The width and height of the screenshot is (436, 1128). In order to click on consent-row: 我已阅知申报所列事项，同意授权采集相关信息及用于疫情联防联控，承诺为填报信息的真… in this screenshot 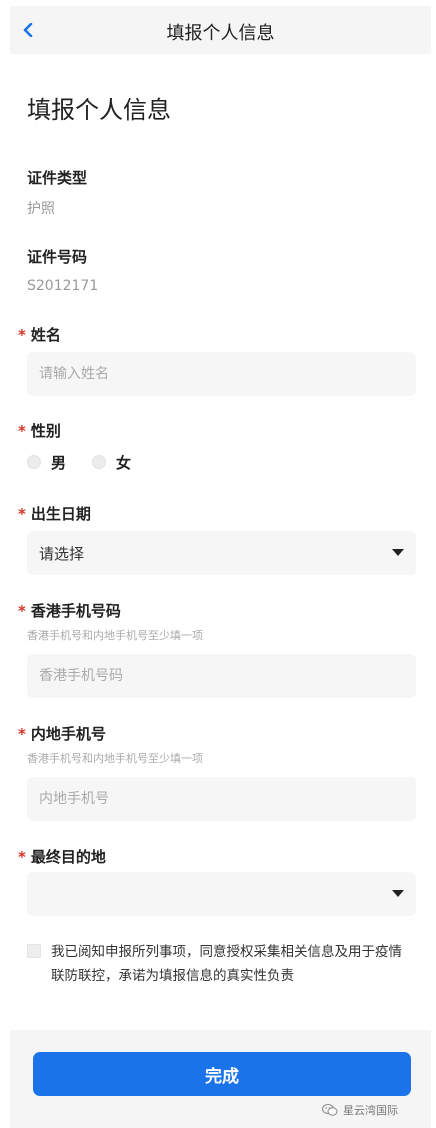, I will do `click(221, 966)`.